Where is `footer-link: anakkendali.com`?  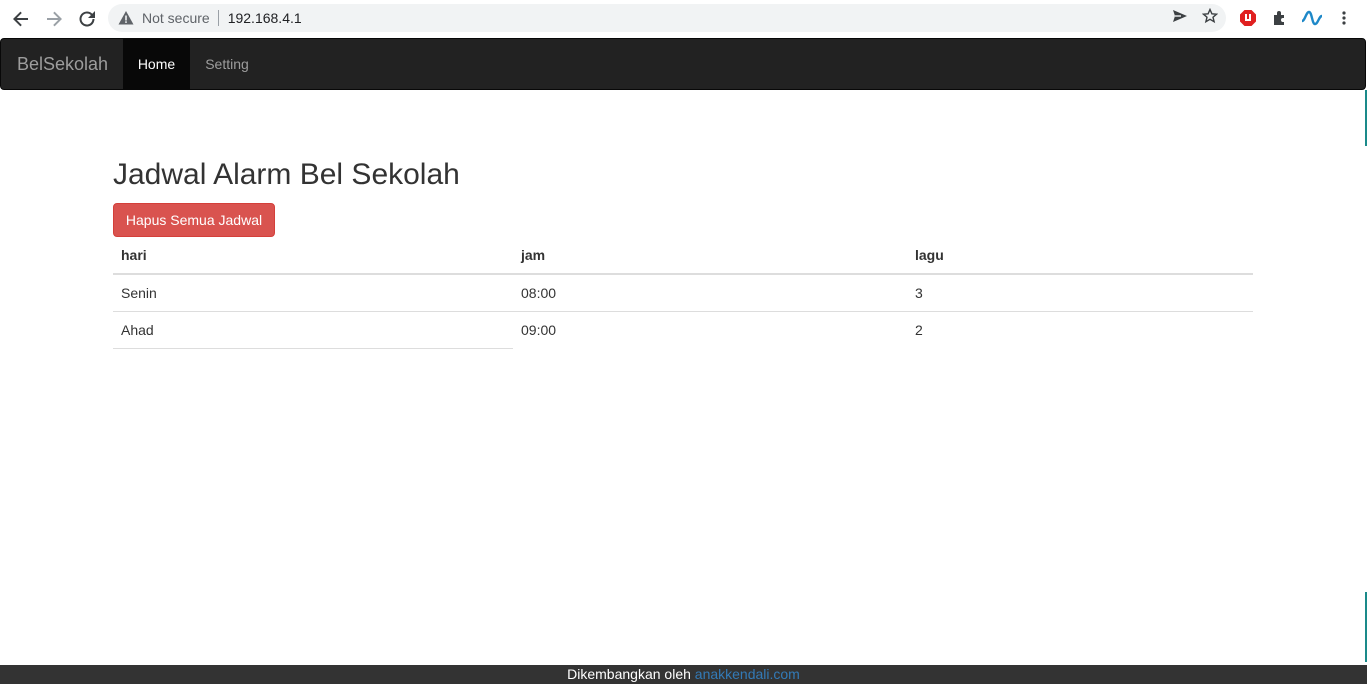
footer-link: anakkendali.com is located at coordinates (747, 674).